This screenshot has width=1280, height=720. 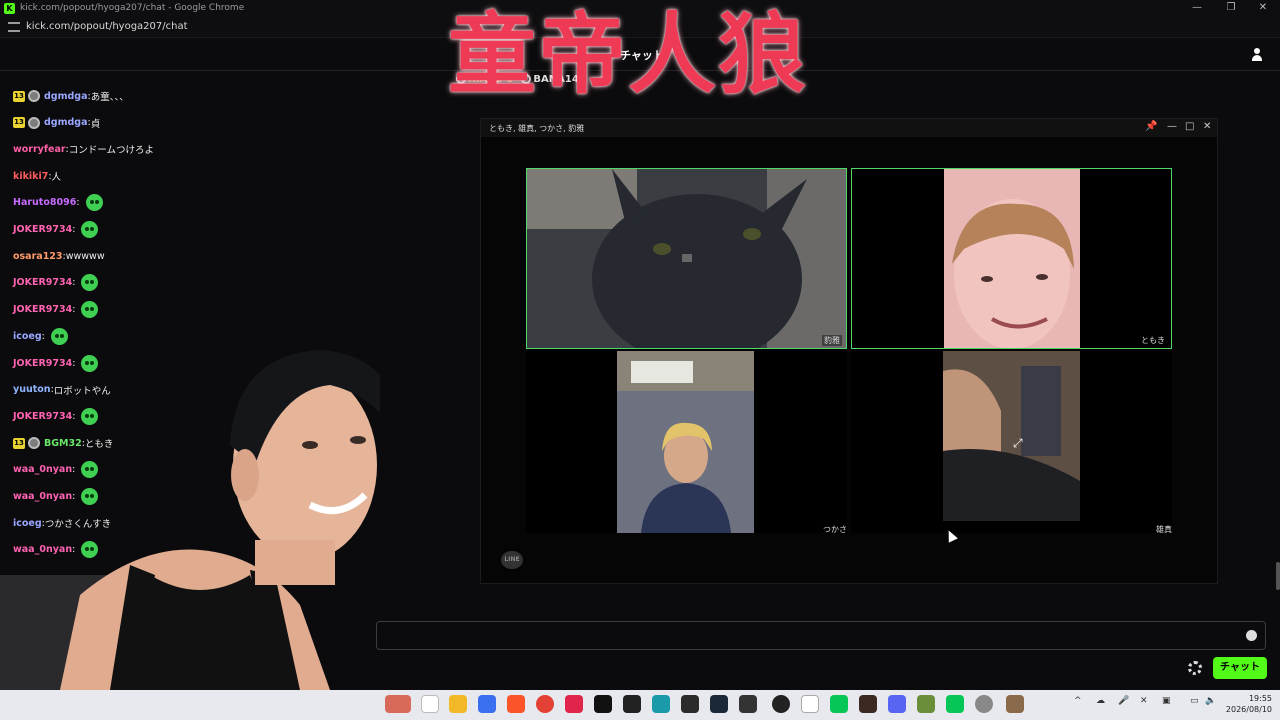 What do you see at coordinates (9, 8) in the screenshot?
I see `kick-logo-icon: K` at bounding box center [9, 8].